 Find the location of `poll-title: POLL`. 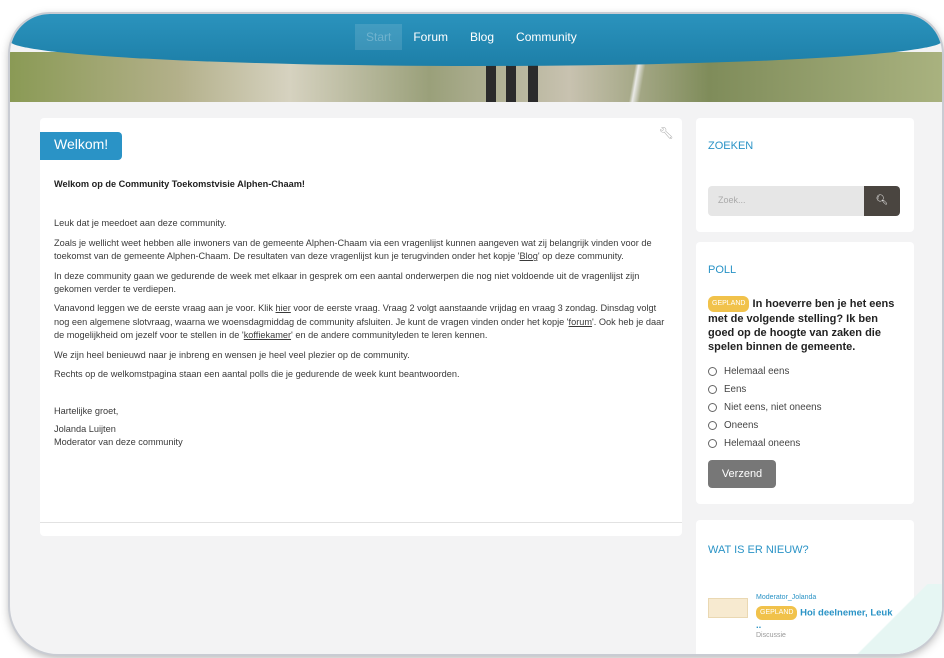

poll-title: POLL is located at coordinates (722, 270).